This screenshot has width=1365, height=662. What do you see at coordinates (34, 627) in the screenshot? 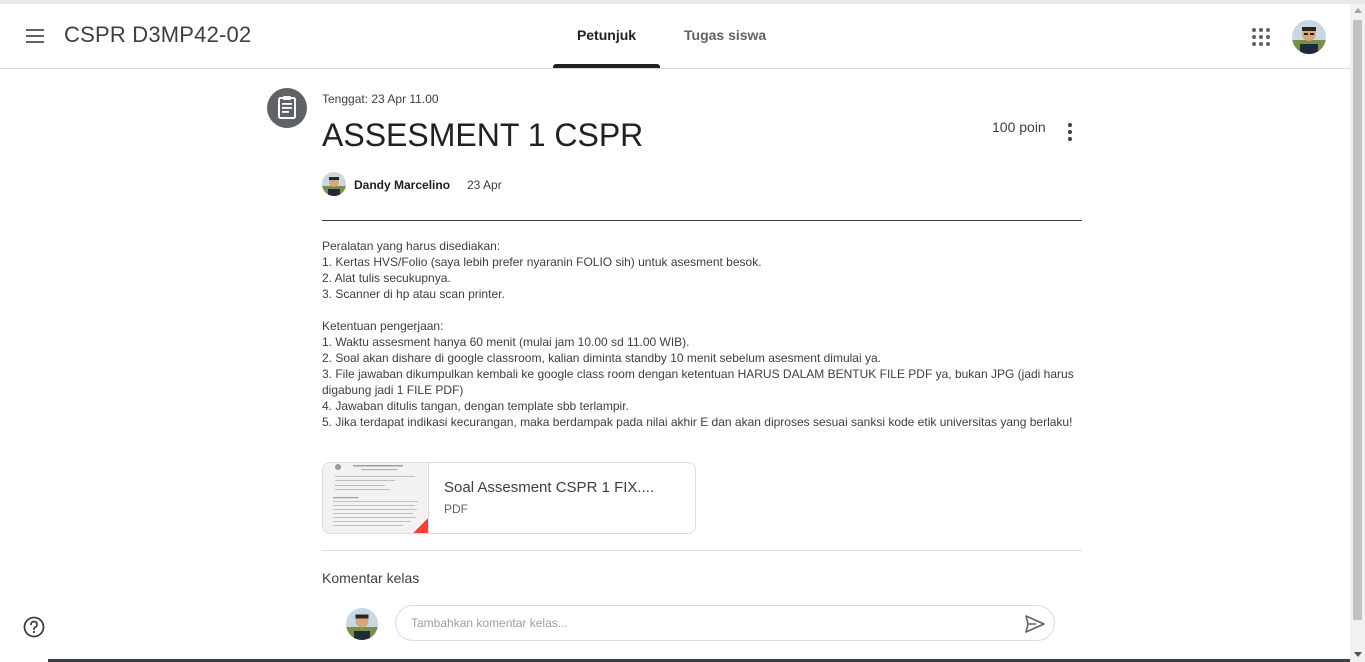
I see `help-icon` at bounding box center [34, 627].